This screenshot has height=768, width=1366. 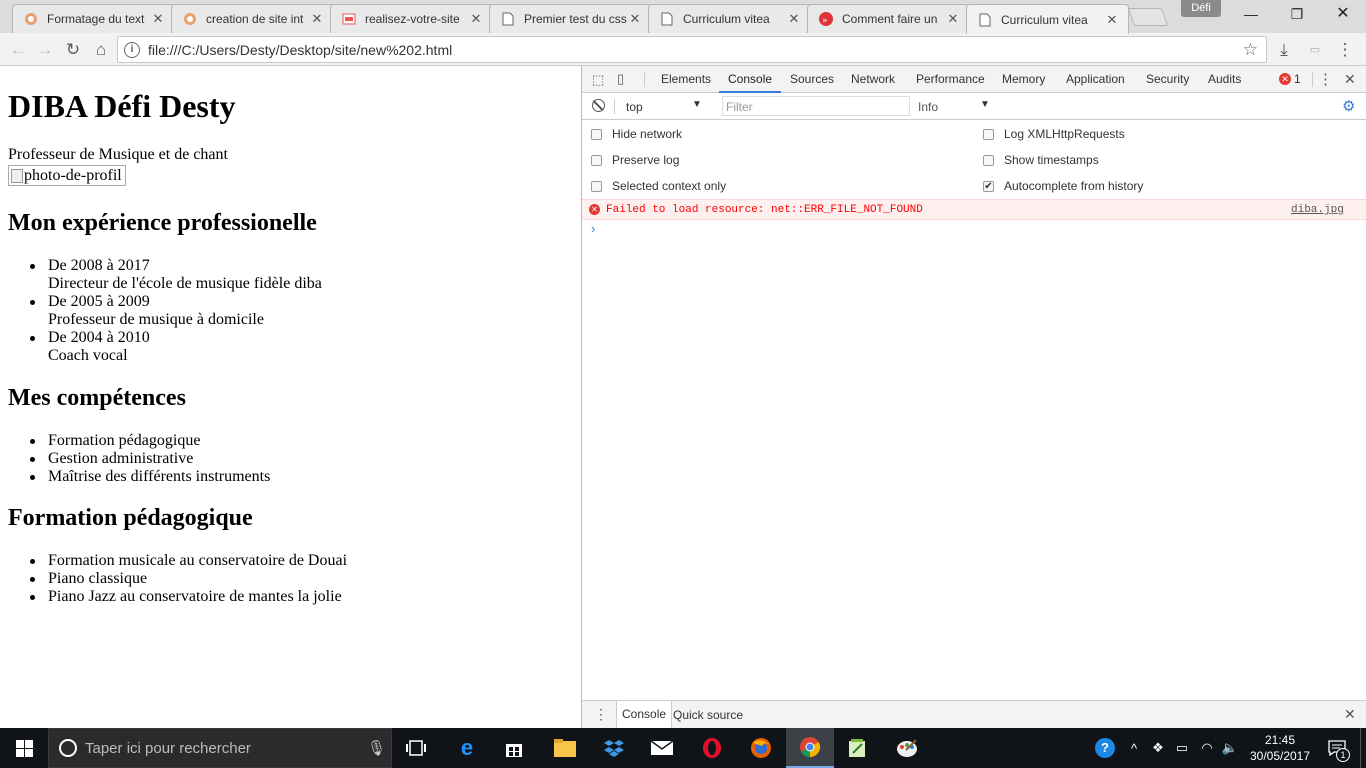 I want to click on error-badge-icon: ✕, so click(x=1285, y=79).